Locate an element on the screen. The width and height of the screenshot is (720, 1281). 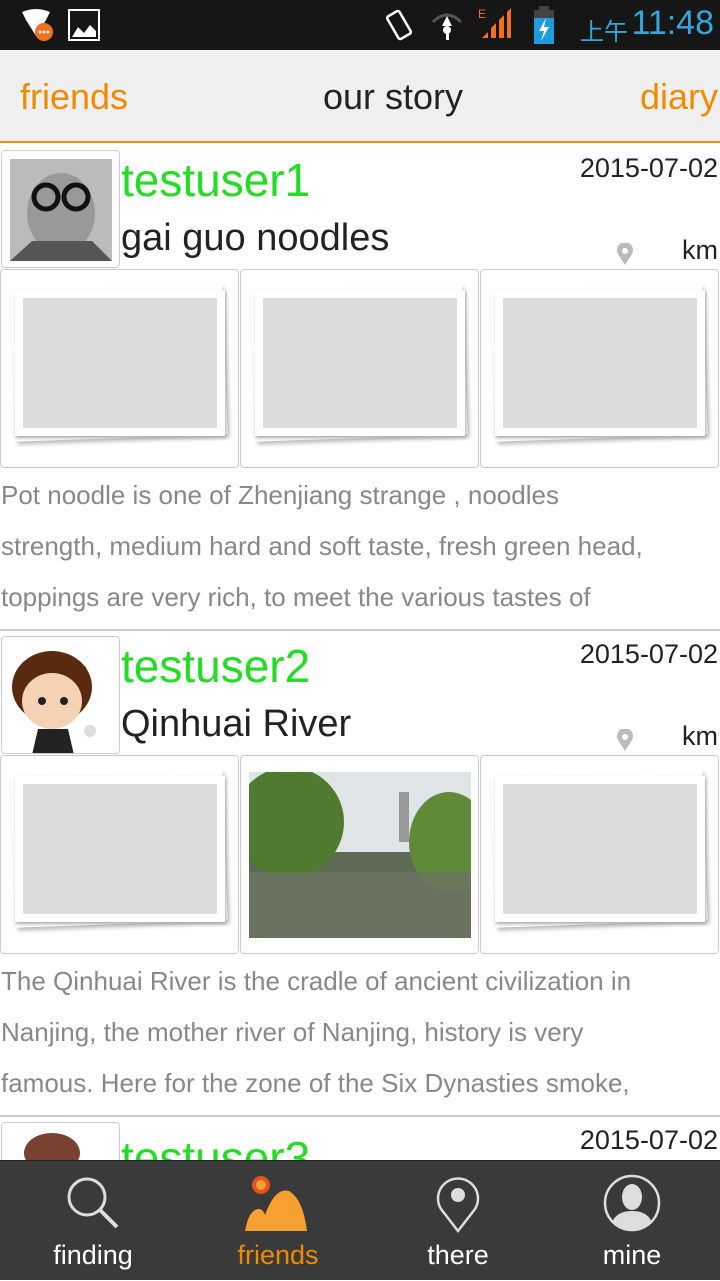
profile-icon is located at coordinates (632, 1203).